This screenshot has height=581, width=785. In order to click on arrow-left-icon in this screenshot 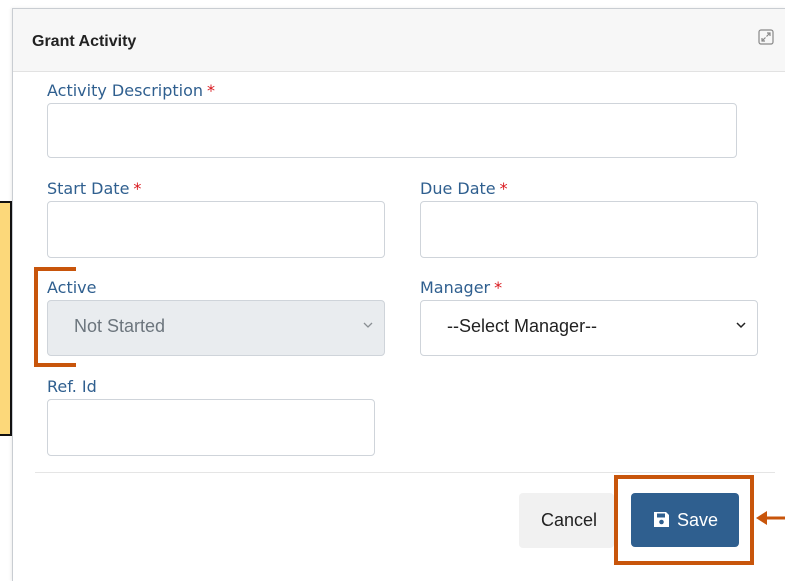, I will do `click(770, 518)`.